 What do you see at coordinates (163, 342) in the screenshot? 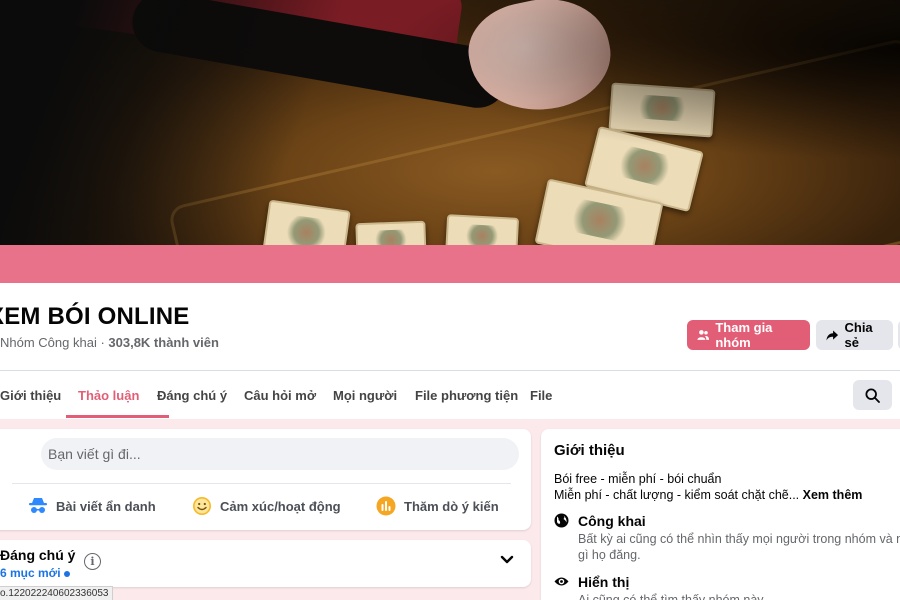
I see `member-count: 303,8K thành viên` at bounding box center [163, 342].